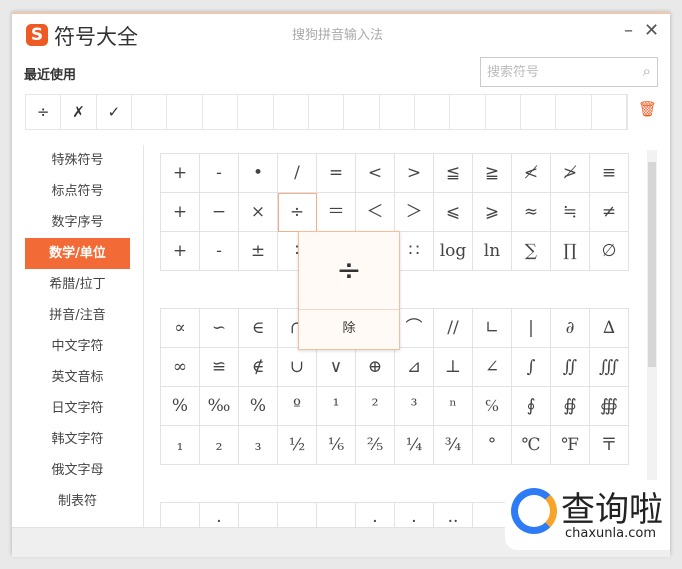 The height and width of the screenshot is (569, 682). What do you see at coordinates (531, 445) in the screenshot?
I see `symbol-cell: ℃` at bounding box center [531, 445].